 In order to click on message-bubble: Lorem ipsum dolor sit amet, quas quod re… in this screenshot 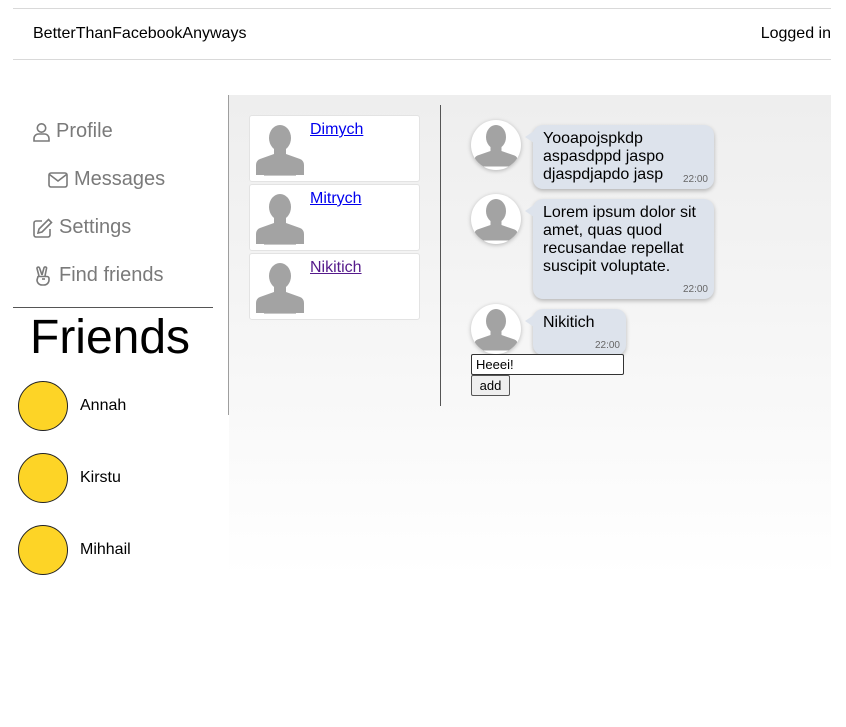, I will do `click(619, 249)`.